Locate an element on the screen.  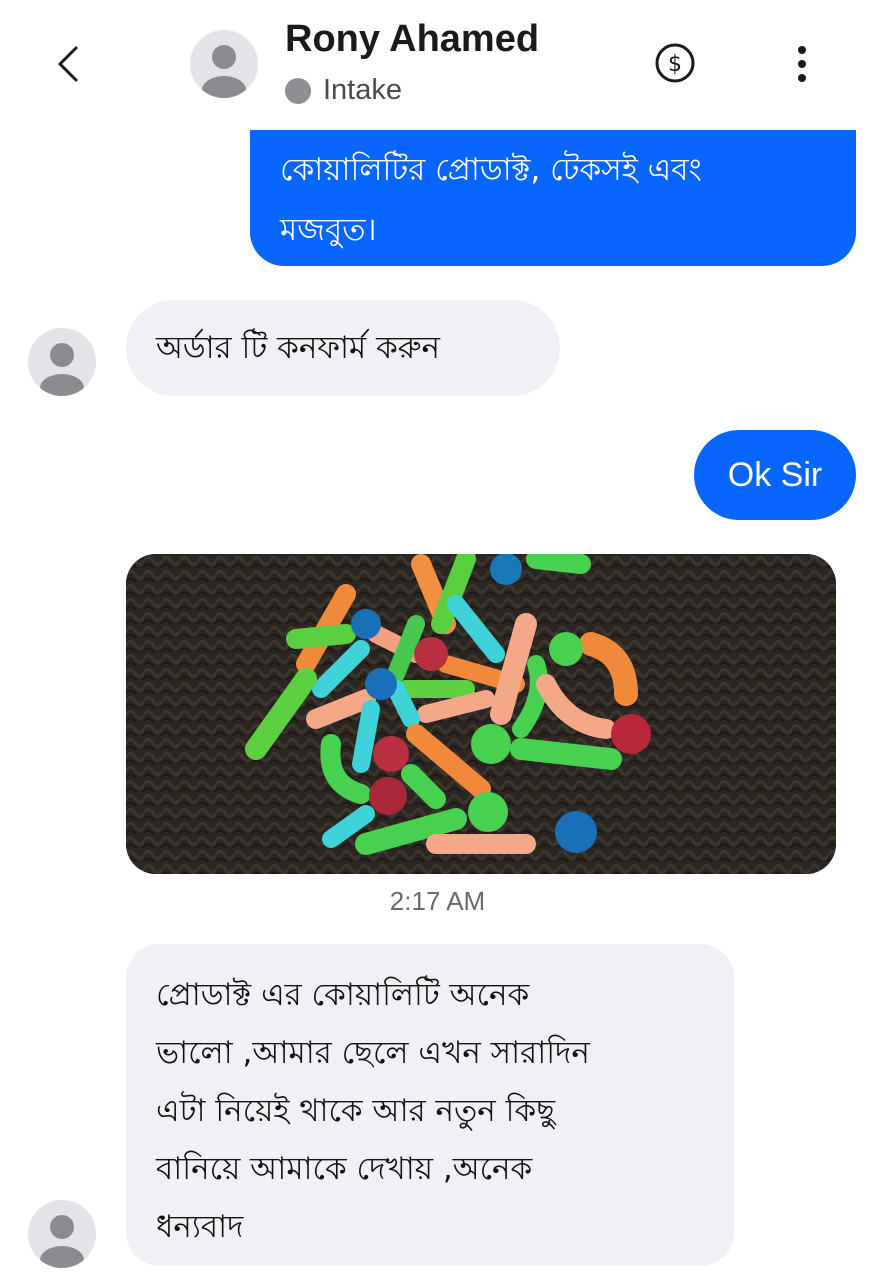
message-incoming: অর্ডার টি কনফার্ম করুন is located at coordinates (343, 348).